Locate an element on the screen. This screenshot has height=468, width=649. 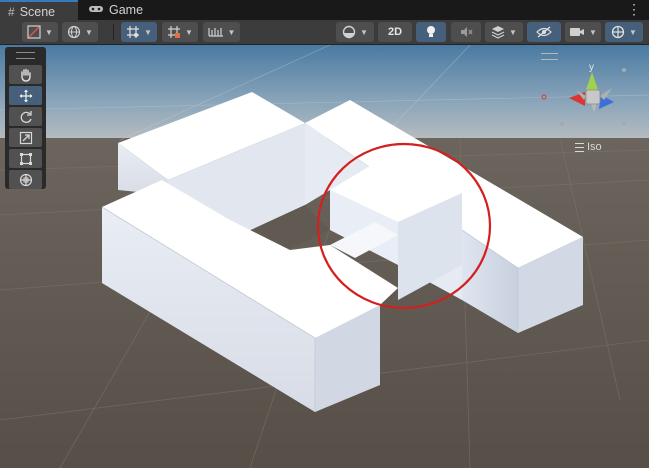
gizmo-menu-icon is located at coordinates (549, 56).